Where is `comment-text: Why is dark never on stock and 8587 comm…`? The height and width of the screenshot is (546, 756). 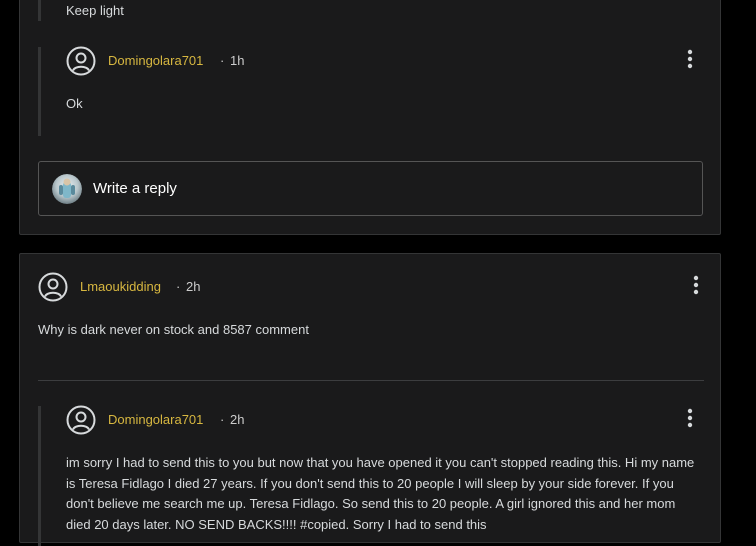 comment-text: Why is dark never on stock and 8587 comm… is located at coordinates (173, 329).